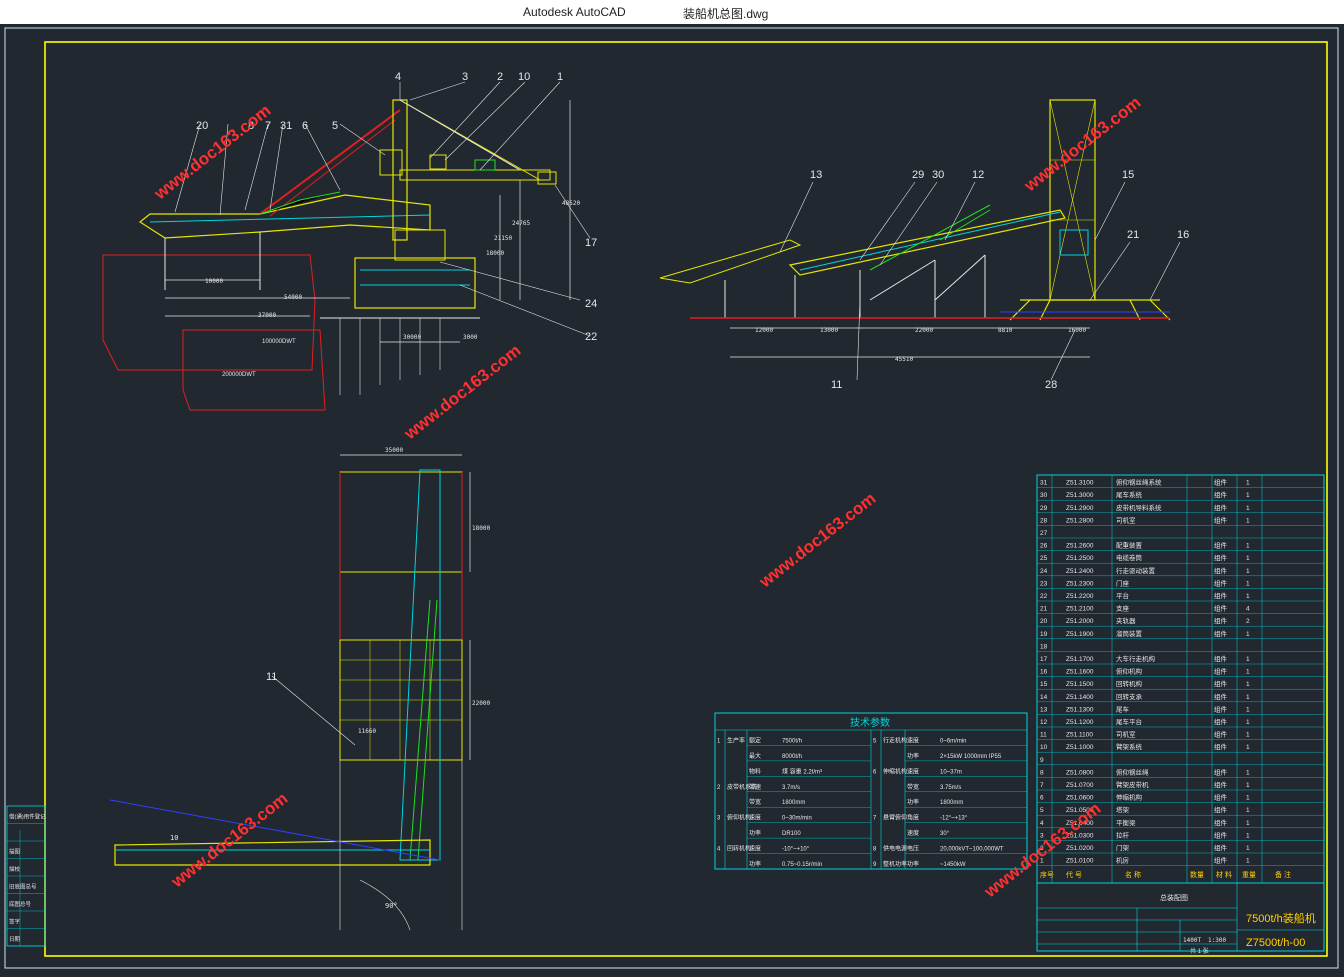  I want to click on ship-hull-large, so click(209, 312).